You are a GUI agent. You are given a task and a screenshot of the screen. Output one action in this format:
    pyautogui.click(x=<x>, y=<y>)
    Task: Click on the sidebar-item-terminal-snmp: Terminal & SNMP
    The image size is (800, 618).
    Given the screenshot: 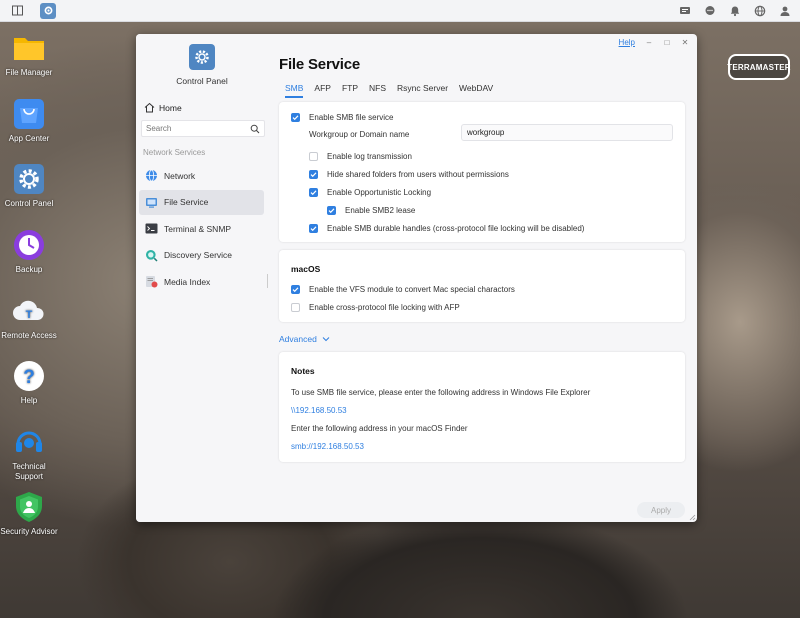 What is the action you would take?
    pyautogui.click(x=201, y=228)
    